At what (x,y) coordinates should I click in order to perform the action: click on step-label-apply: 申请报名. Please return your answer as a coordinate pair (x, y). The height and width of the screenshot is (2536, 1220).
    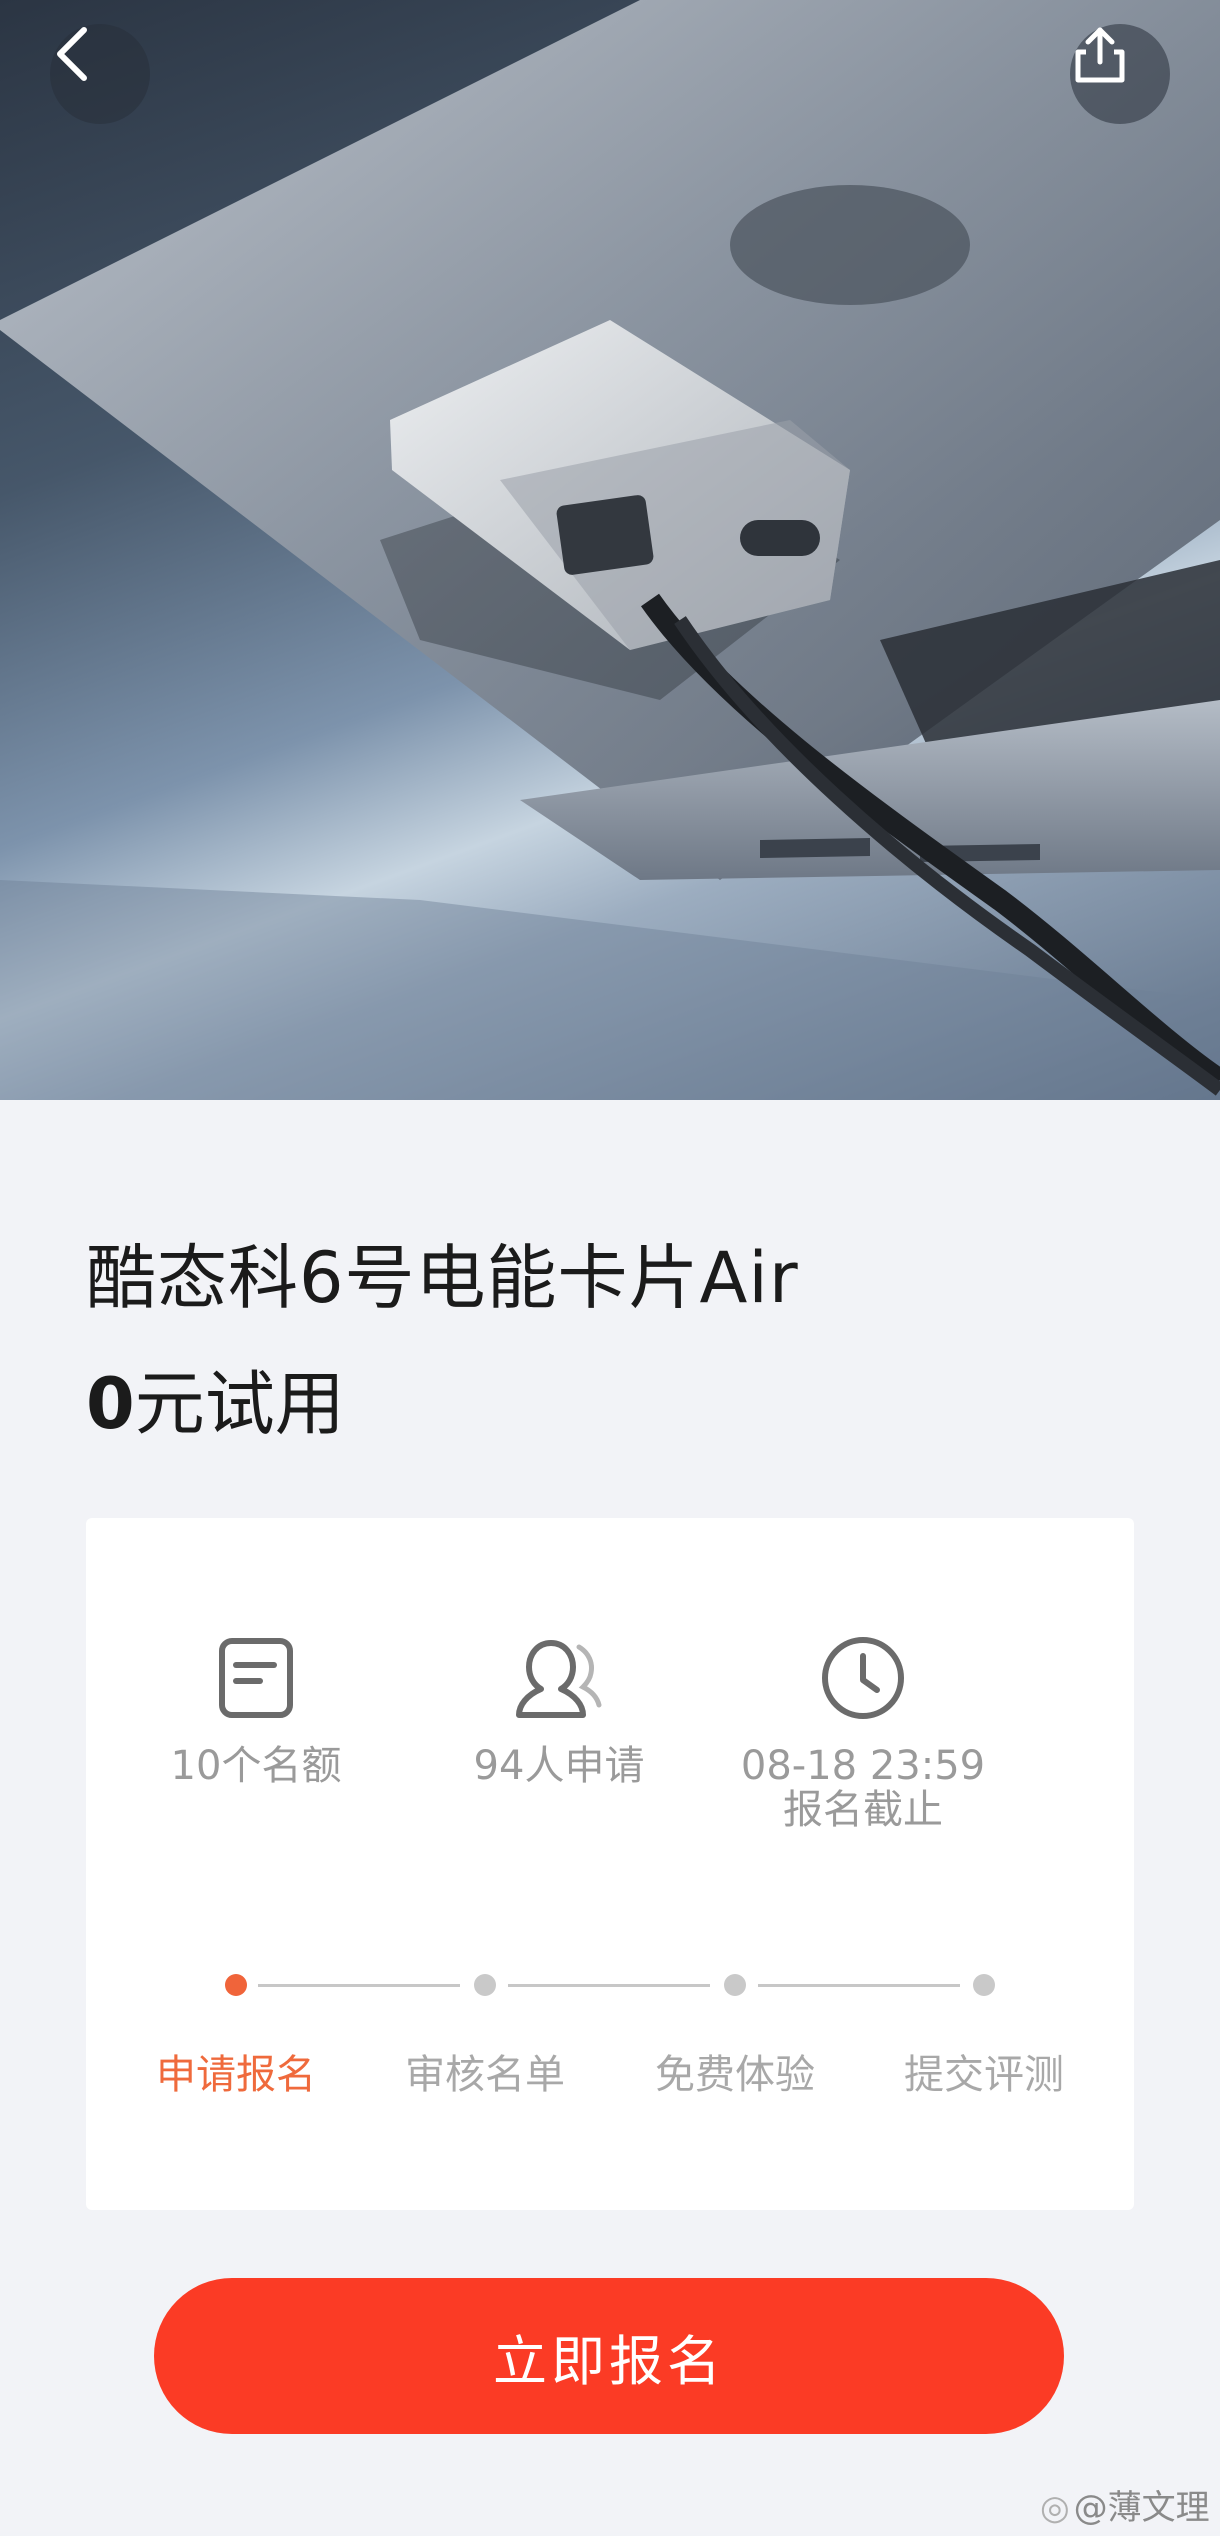
    Looking at the image, I should click on (236, 2075).